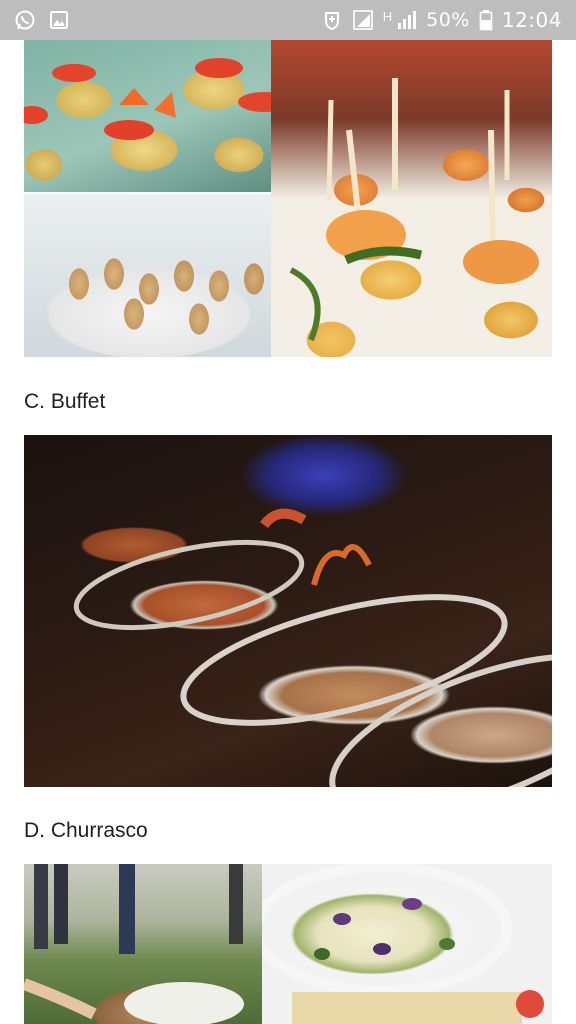 The height and width of the screenshot is (1024, 576). What do you see at coordinates (387, 16) in the screenshot?
I see `hplus-indicator: H` at bounding box center [387, 16].